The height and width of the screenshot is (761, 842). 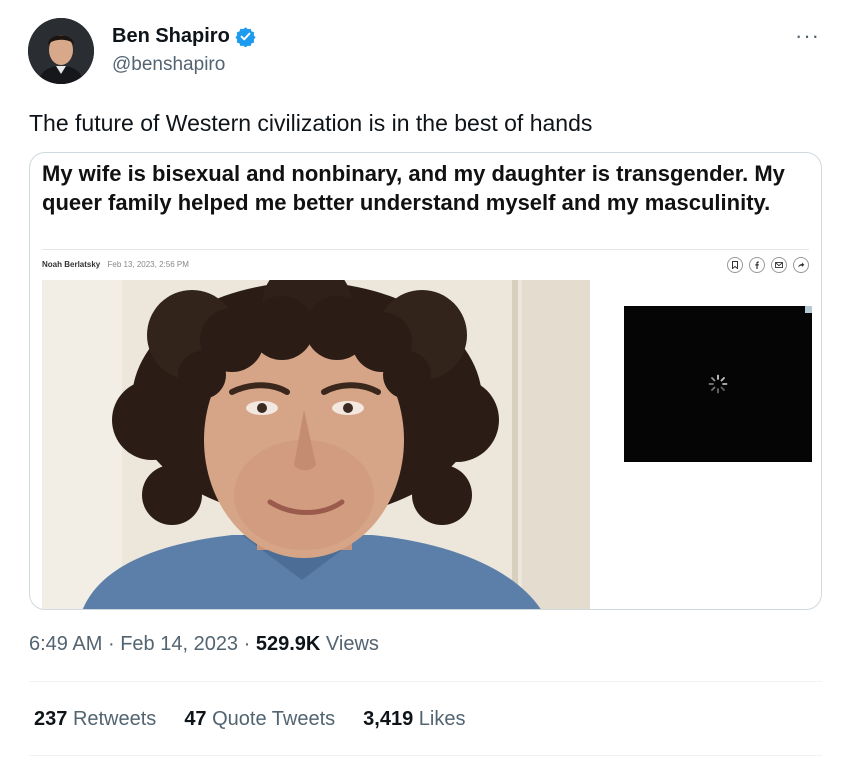 What do you see at coordinates (195, 719) in the screenshot?
I see `quote-tweets-count: 47` at bounding box center [195, 719].